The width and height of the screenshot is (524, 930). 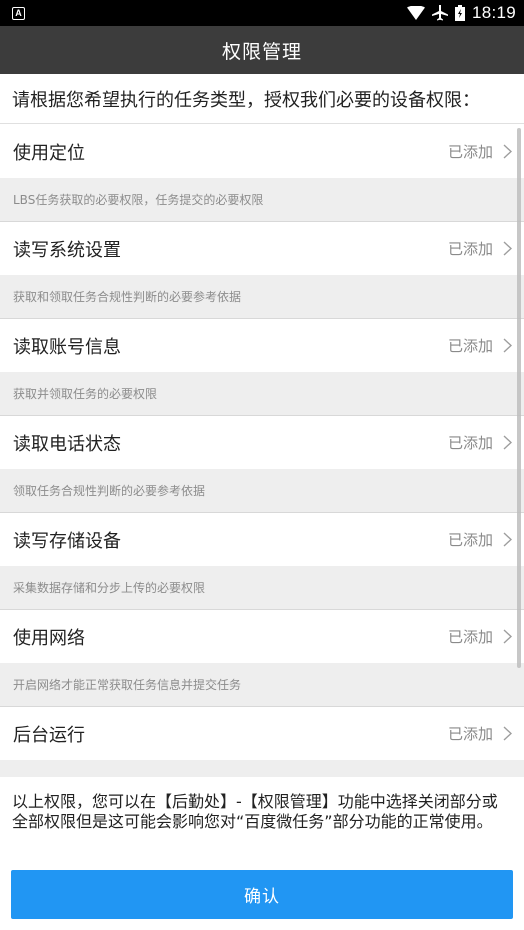 I want to click on permission-name: 读取电话状态, so click(x=67, y=444).